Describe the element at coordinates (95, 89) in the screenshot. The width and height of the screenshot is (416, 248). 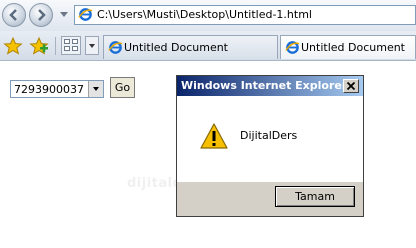
I see `select-dropdown-button` at that location.